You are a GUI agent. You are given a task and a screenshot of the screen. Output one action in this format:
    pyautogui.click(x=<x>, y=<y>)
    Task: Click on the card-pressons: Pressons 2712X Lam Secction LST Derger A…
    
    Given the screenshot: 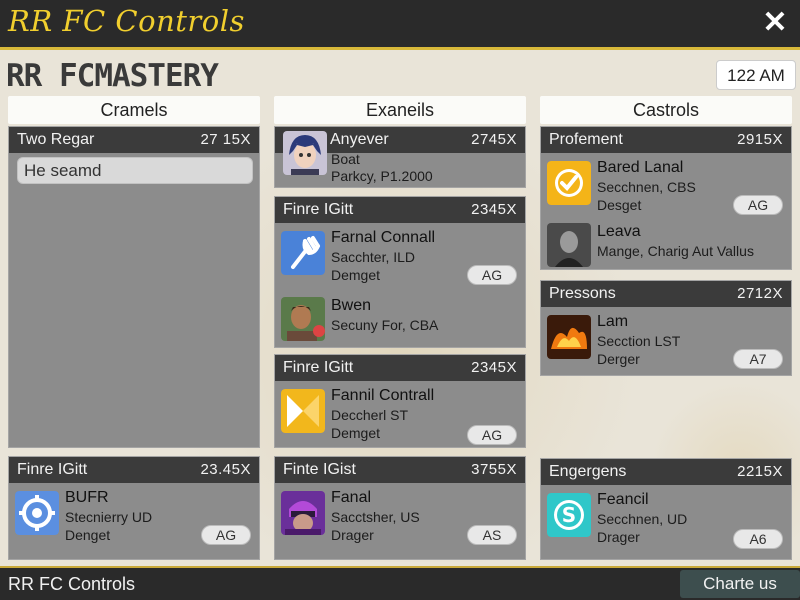 What is the action you would take?
    pyautogui.click(x=666, y=328)
    